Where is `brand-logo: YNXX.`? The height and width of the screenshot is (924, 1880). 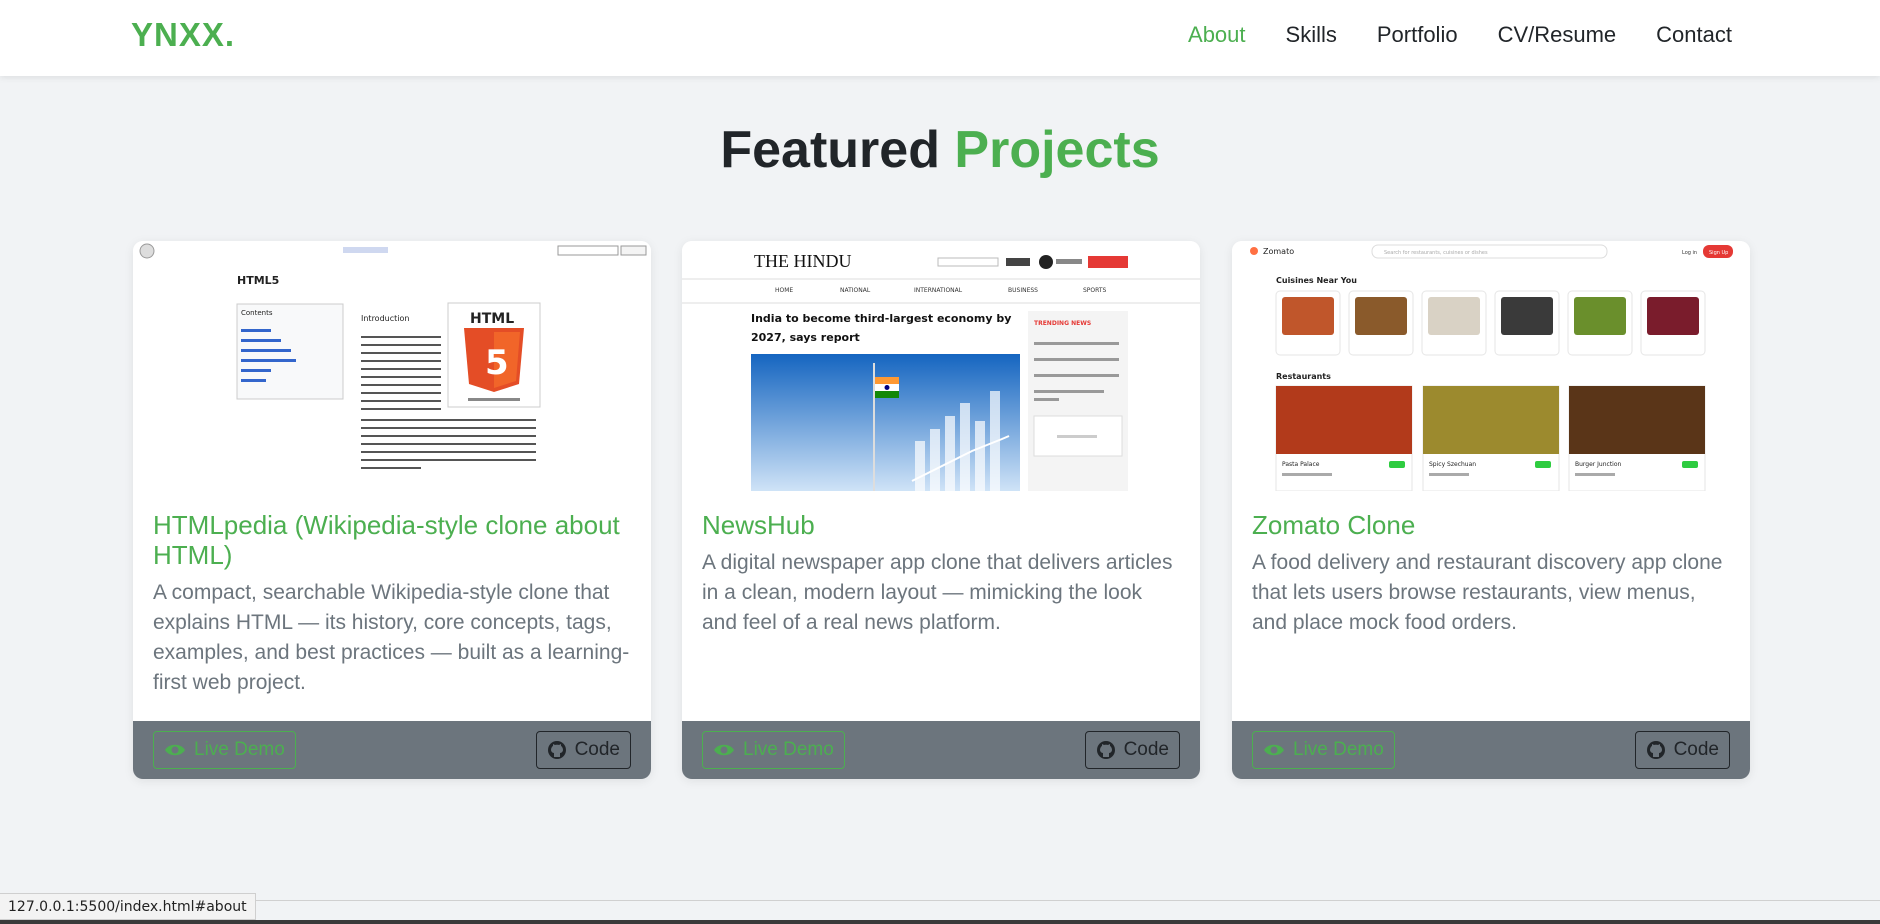
brand-logo: YNXX. is located at coordinates (183, 35).